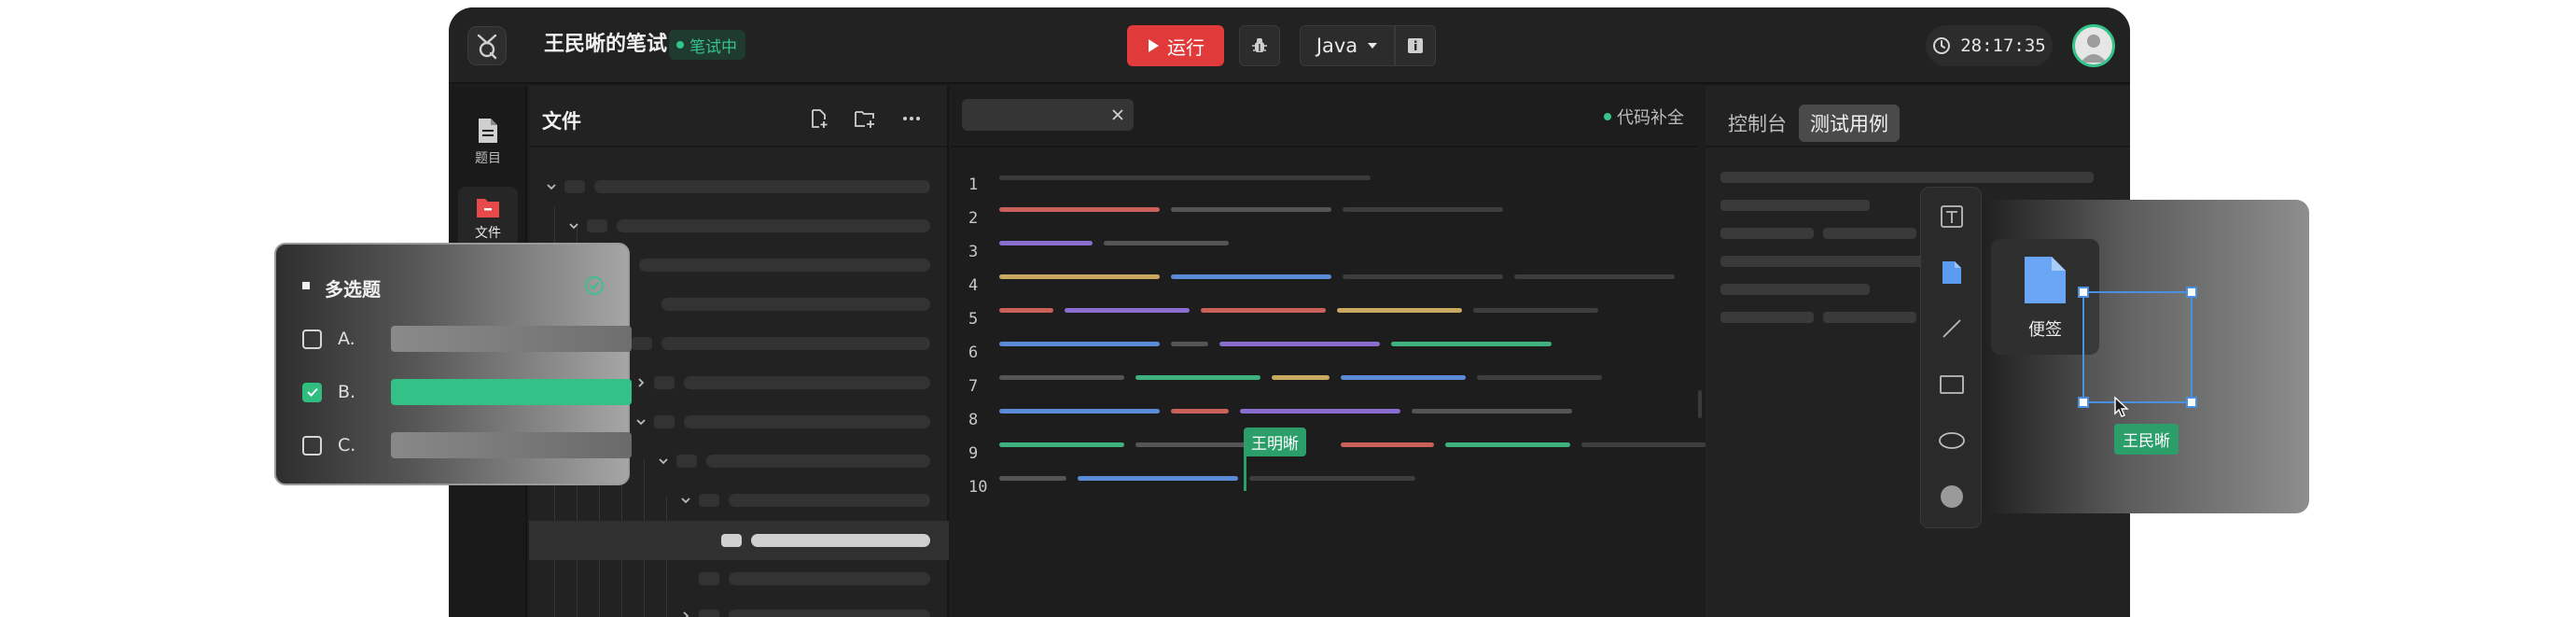 The image size is (2576, 617). I want to click on status-dot, so click(680, 45).